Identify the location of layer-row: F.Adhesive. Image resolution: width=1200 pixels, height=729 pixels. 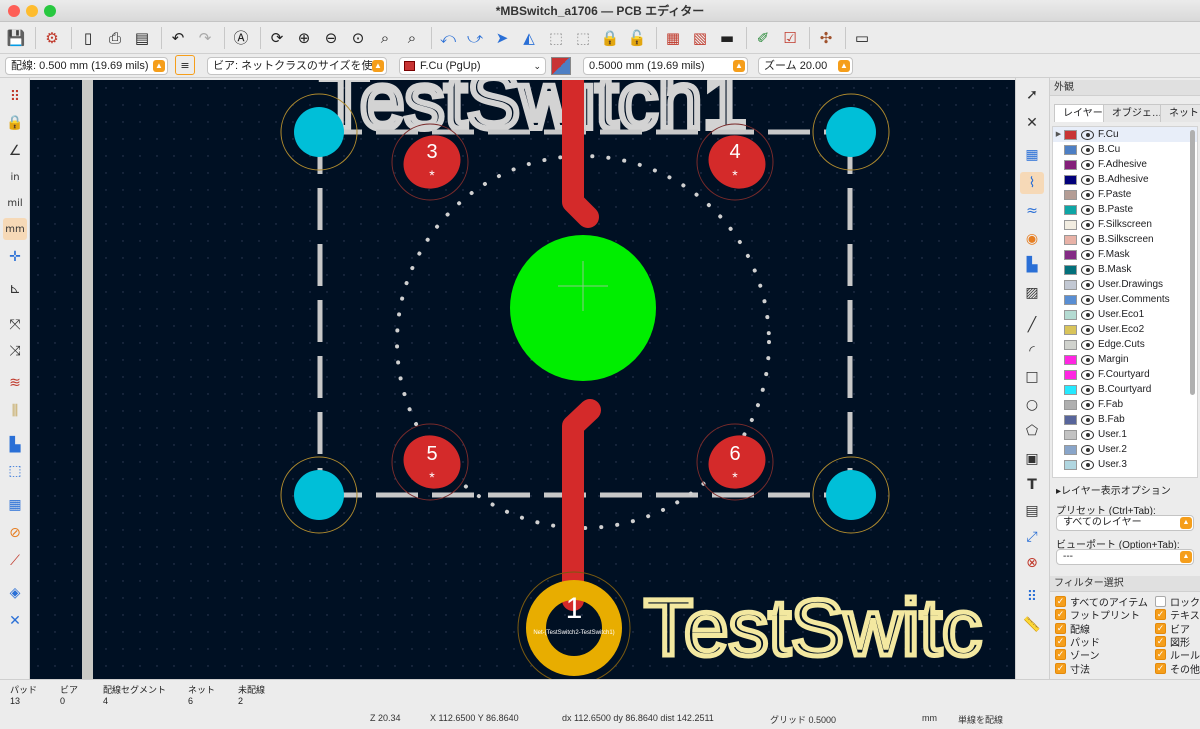
(1125, 164).